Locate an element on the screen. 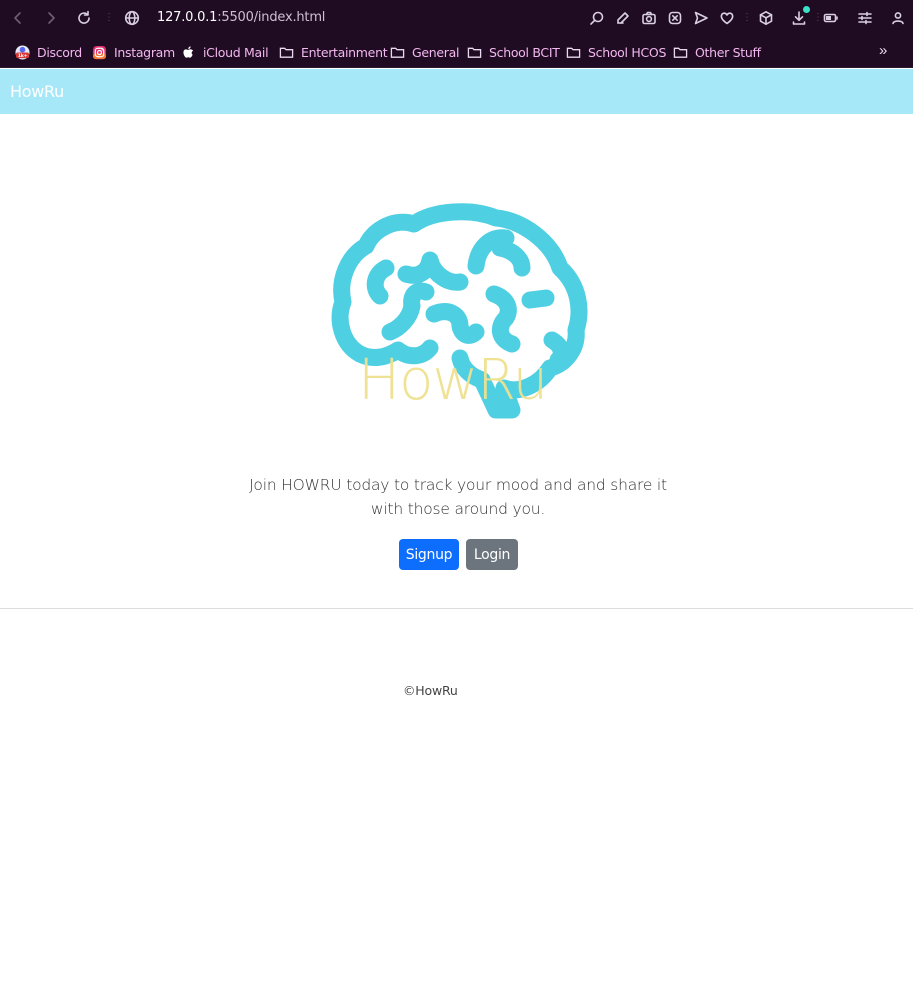  heart-icon is located at coordinates (727, 18).